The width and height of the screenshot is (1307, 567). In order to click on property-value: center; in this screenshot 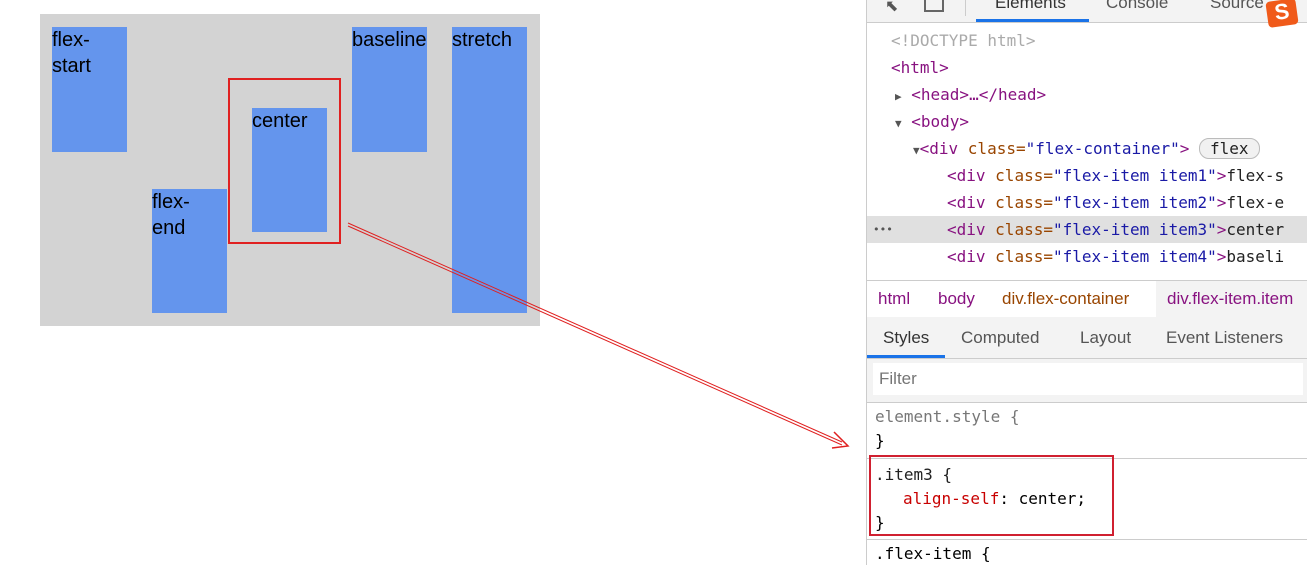, I will do `click(1052, 498)`.